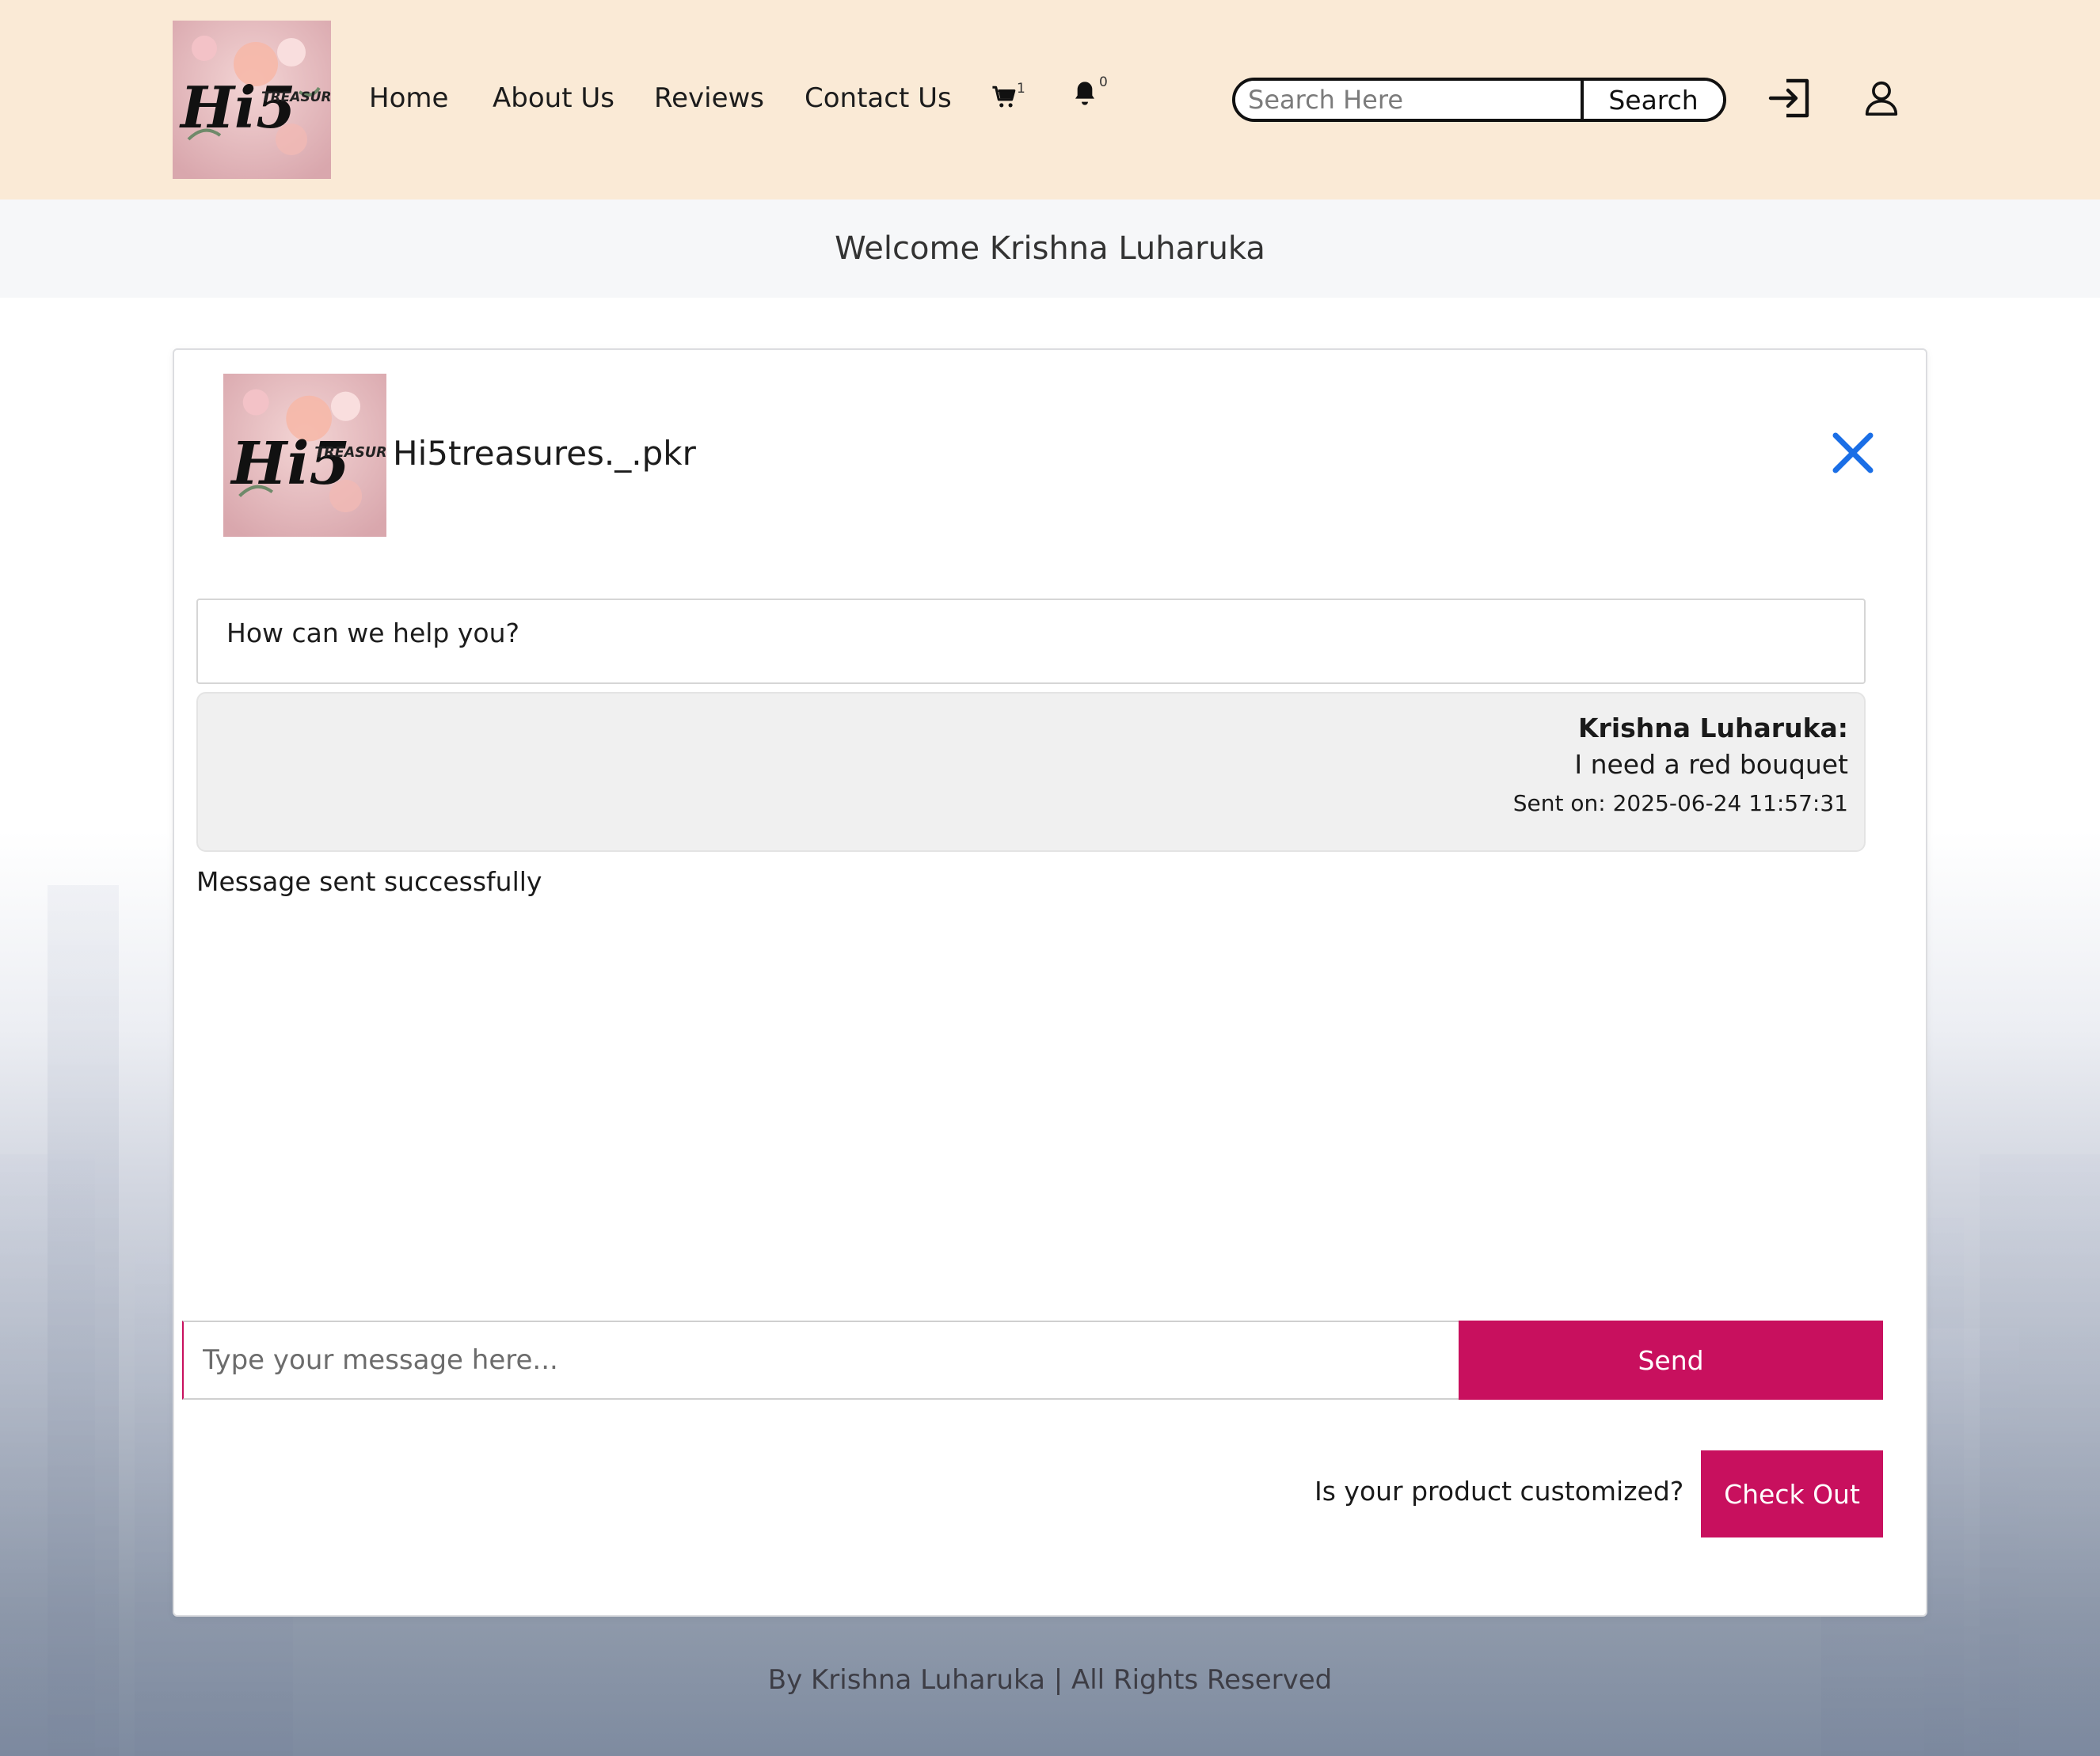 Image resolution: width=2100 pixels, height=1756 pixels. I want to click on welcome-banner: Welcome Krishna Luharuka, so click(1050, 249).